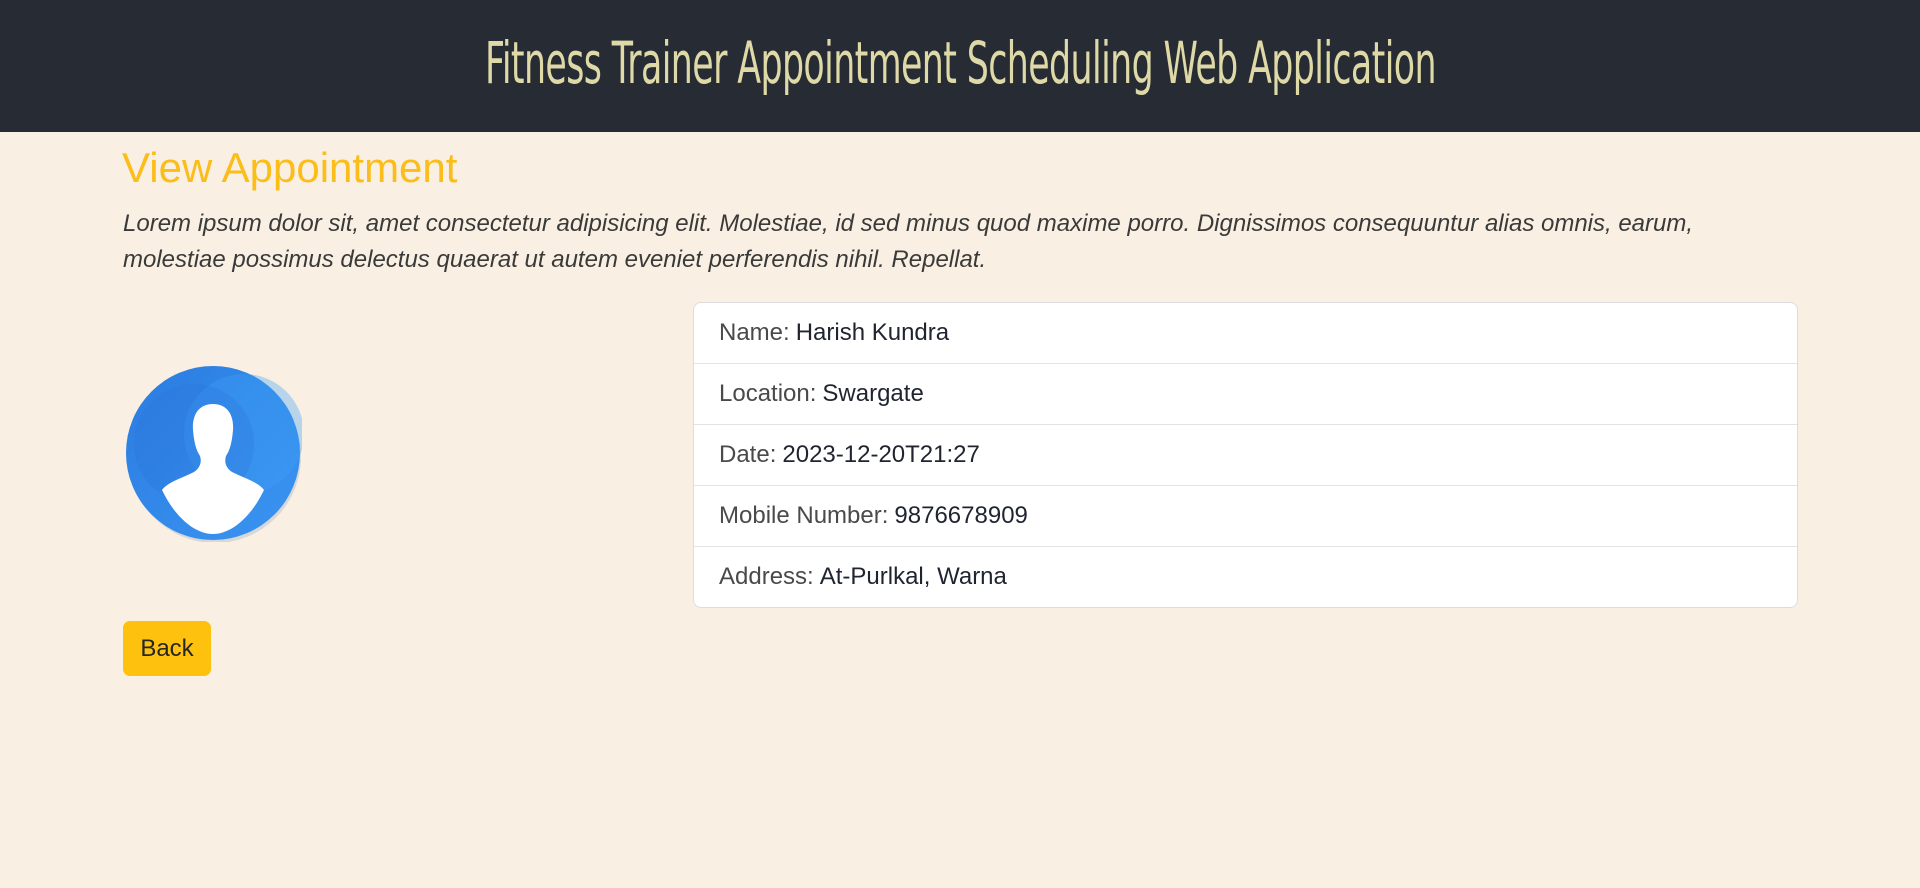 The width and height of the screenshot is (1920, 888). What do you see at coordinates (290, 167) in the screenshot?
I see `page-title: View Appointment` at bounding box center [290, 167].